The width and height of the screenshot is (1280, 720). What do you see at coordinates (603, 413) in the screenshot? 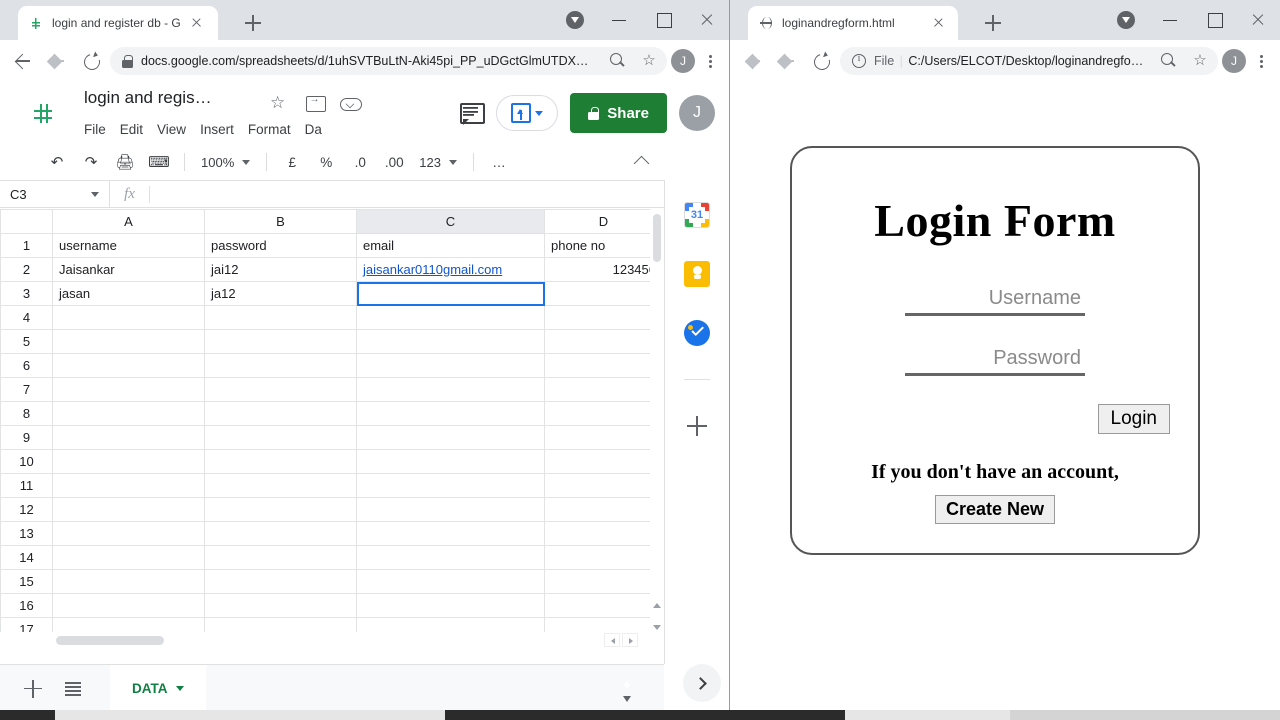
I see `cell-d8` at bounding box center [603, 413].